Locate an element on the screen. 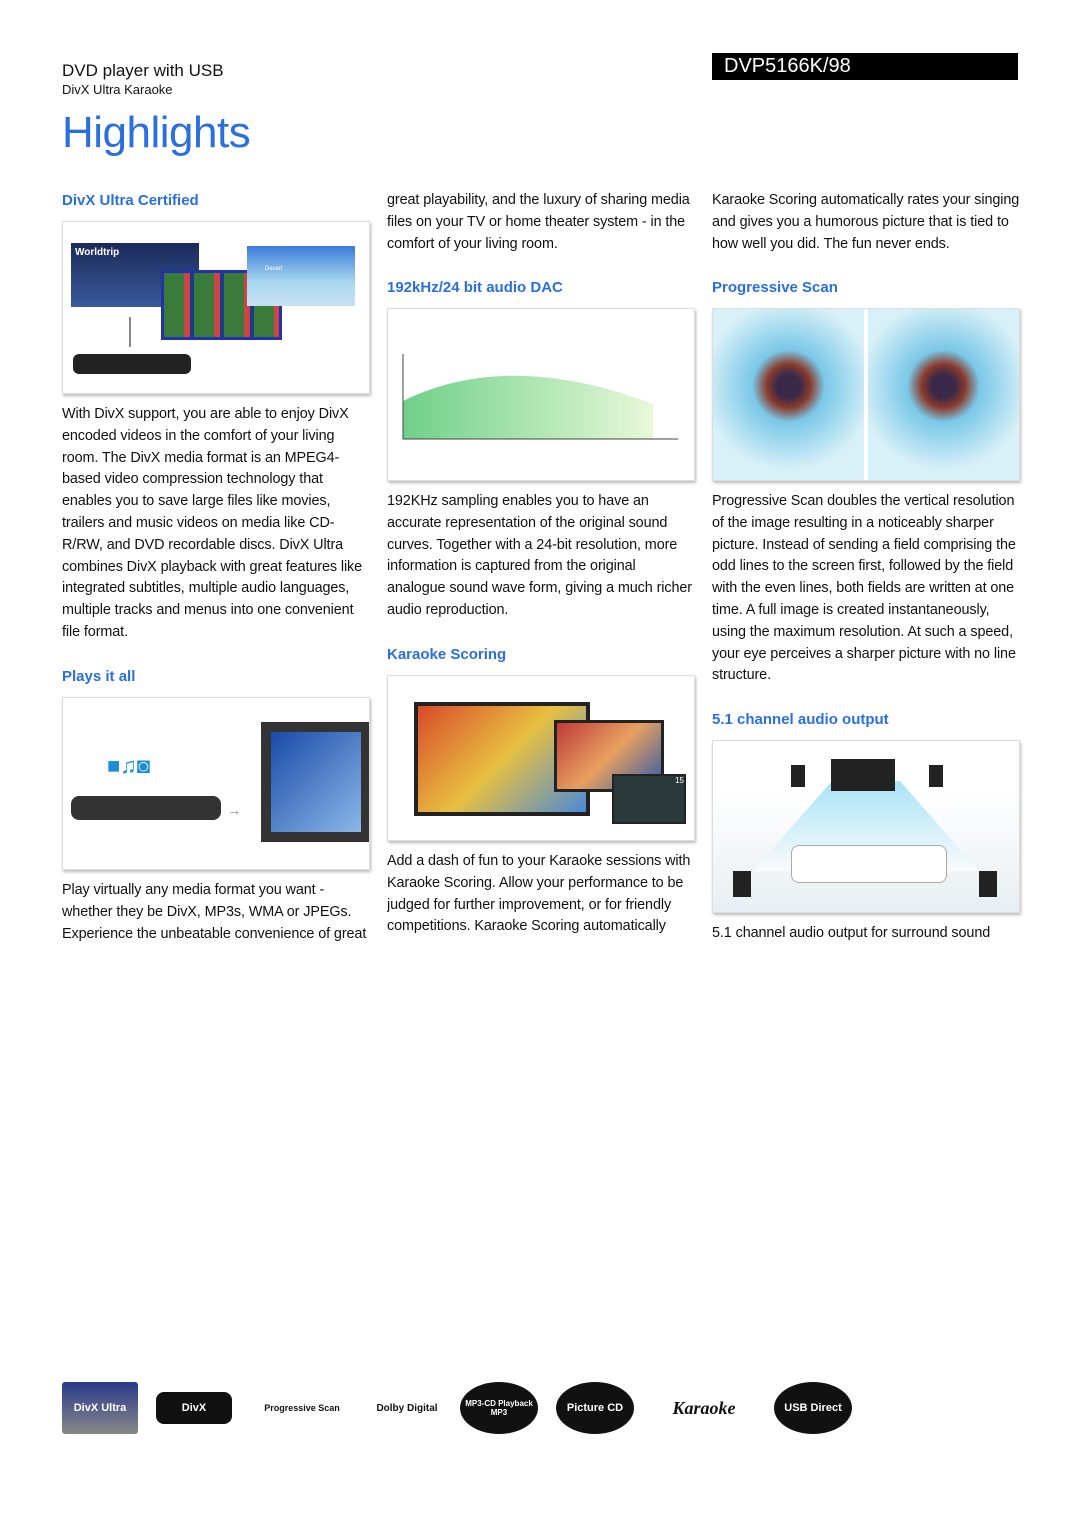 Image resolution: width=1080 pixels, height=1527 pixels. speaker-rear-right is located at coordinates (988, 884).